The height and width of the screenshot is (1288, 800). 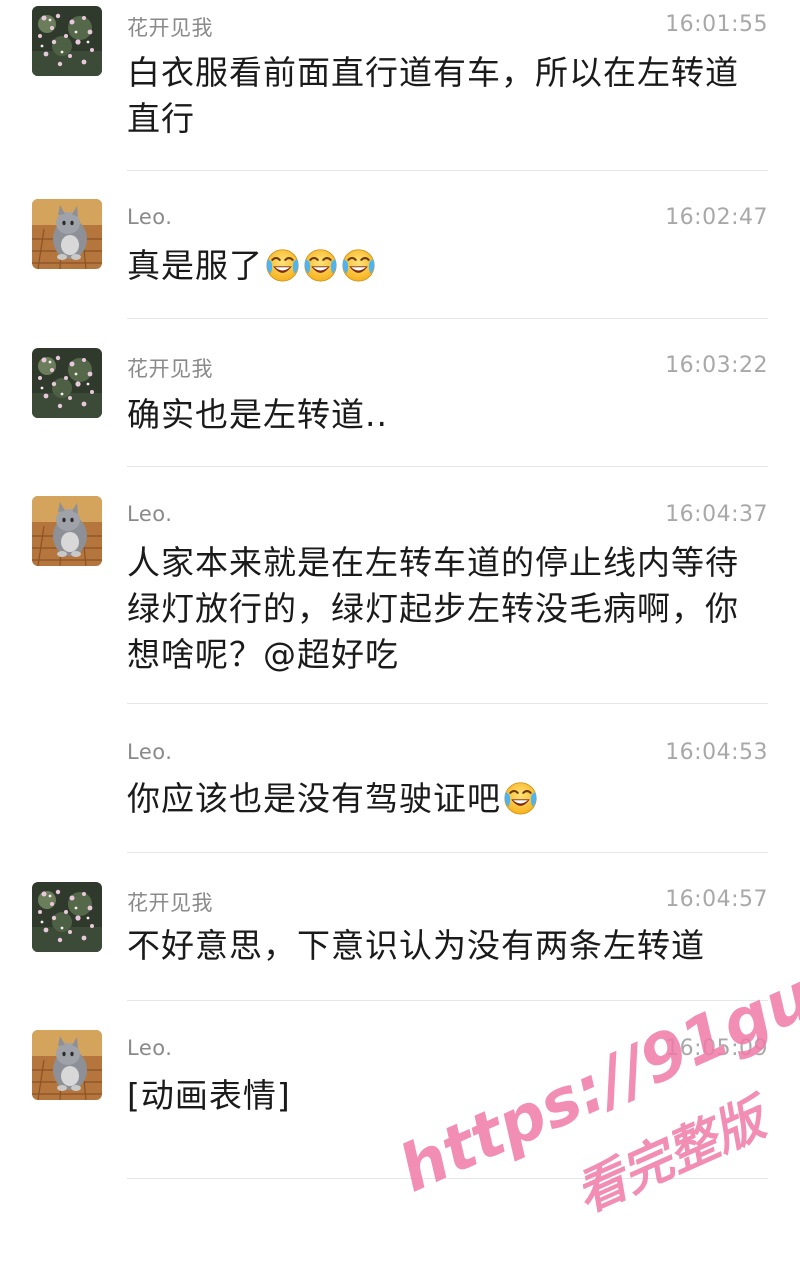 What do you see at coordinates (716, 899) in the screenshot?
I see `message-time: 16:04:57` at bounding box center [716, 899].